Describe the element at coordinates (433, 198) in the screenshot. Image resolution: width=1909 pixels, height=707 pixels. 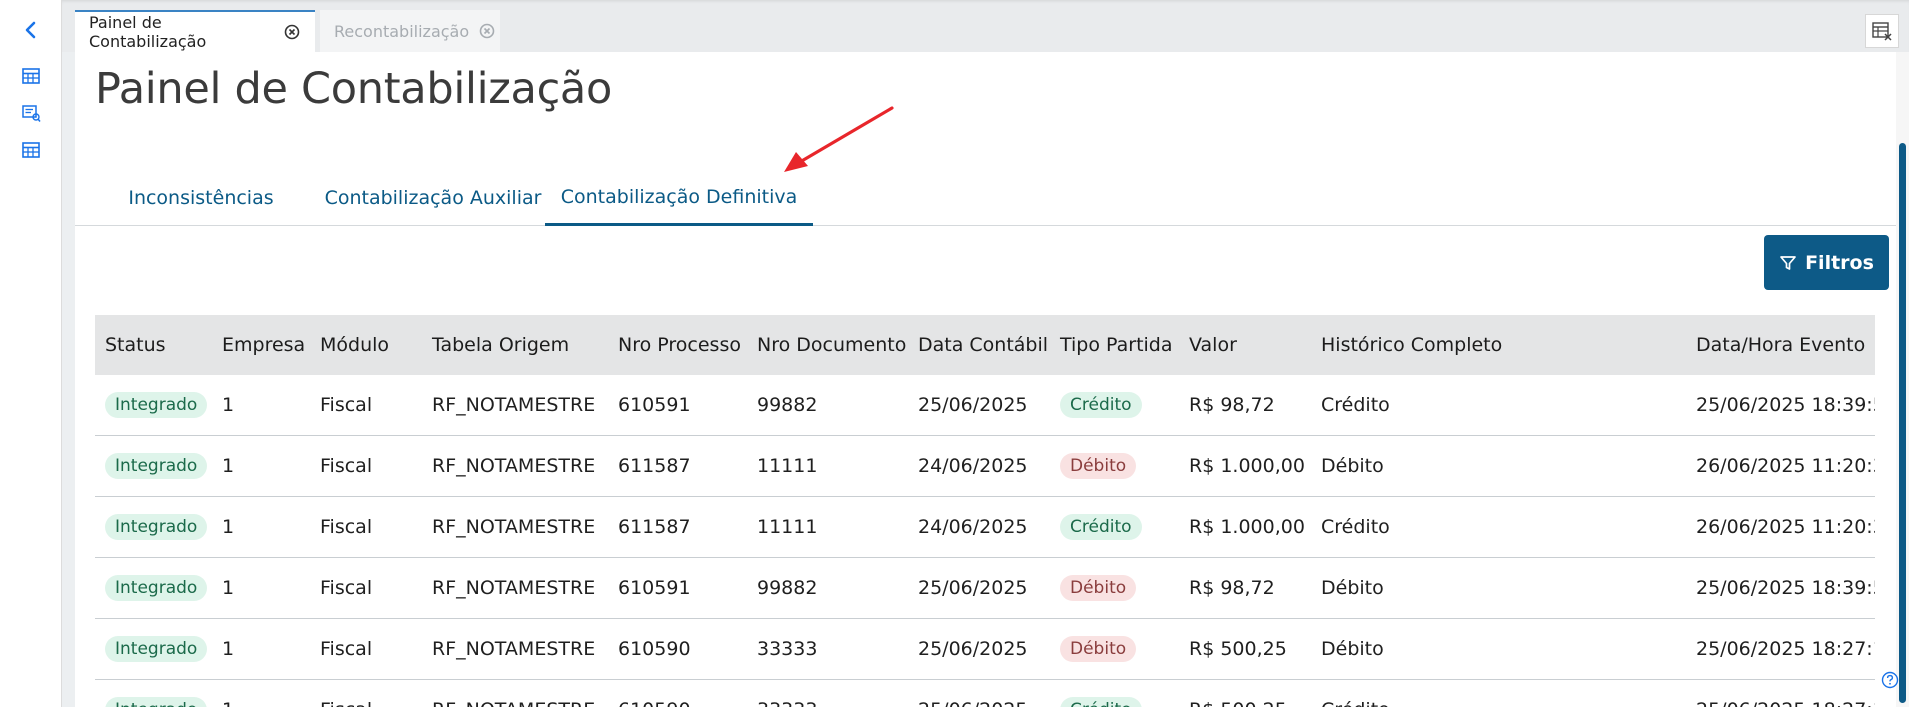
I see `tab-contabilizacao-auxiliar: Contabilização Auxiliar` at that location.